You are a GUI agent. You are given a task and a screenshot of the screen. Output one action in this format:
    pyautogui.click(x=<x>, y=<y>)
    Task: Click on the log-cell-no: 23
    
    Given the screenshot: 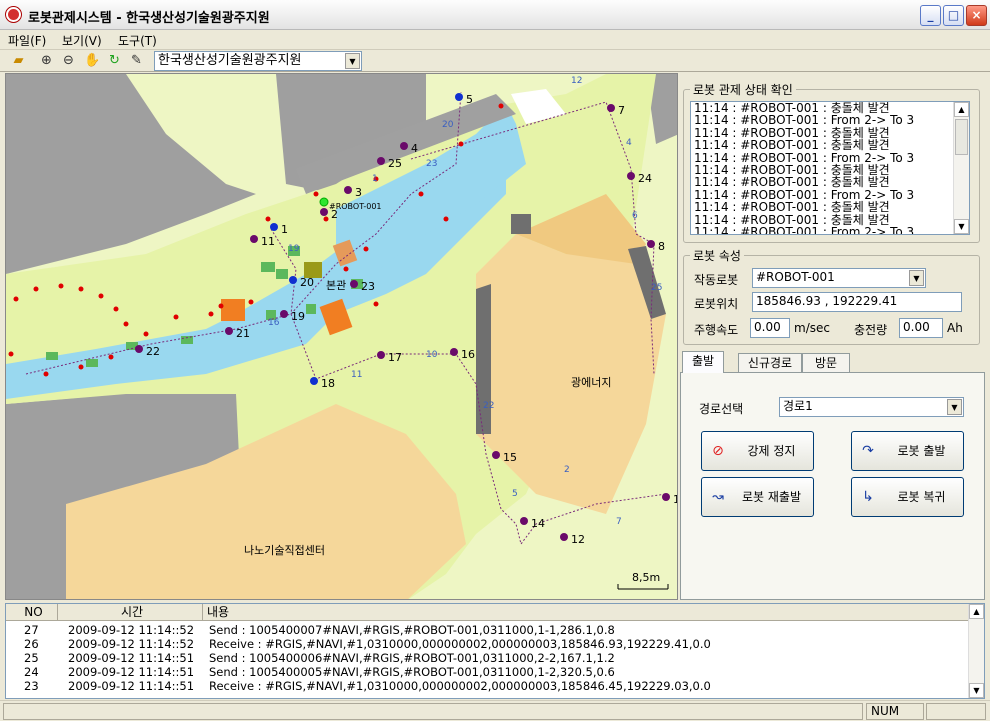 What is the action you would take?
    pyautogui.click(x=31, y=686)
    